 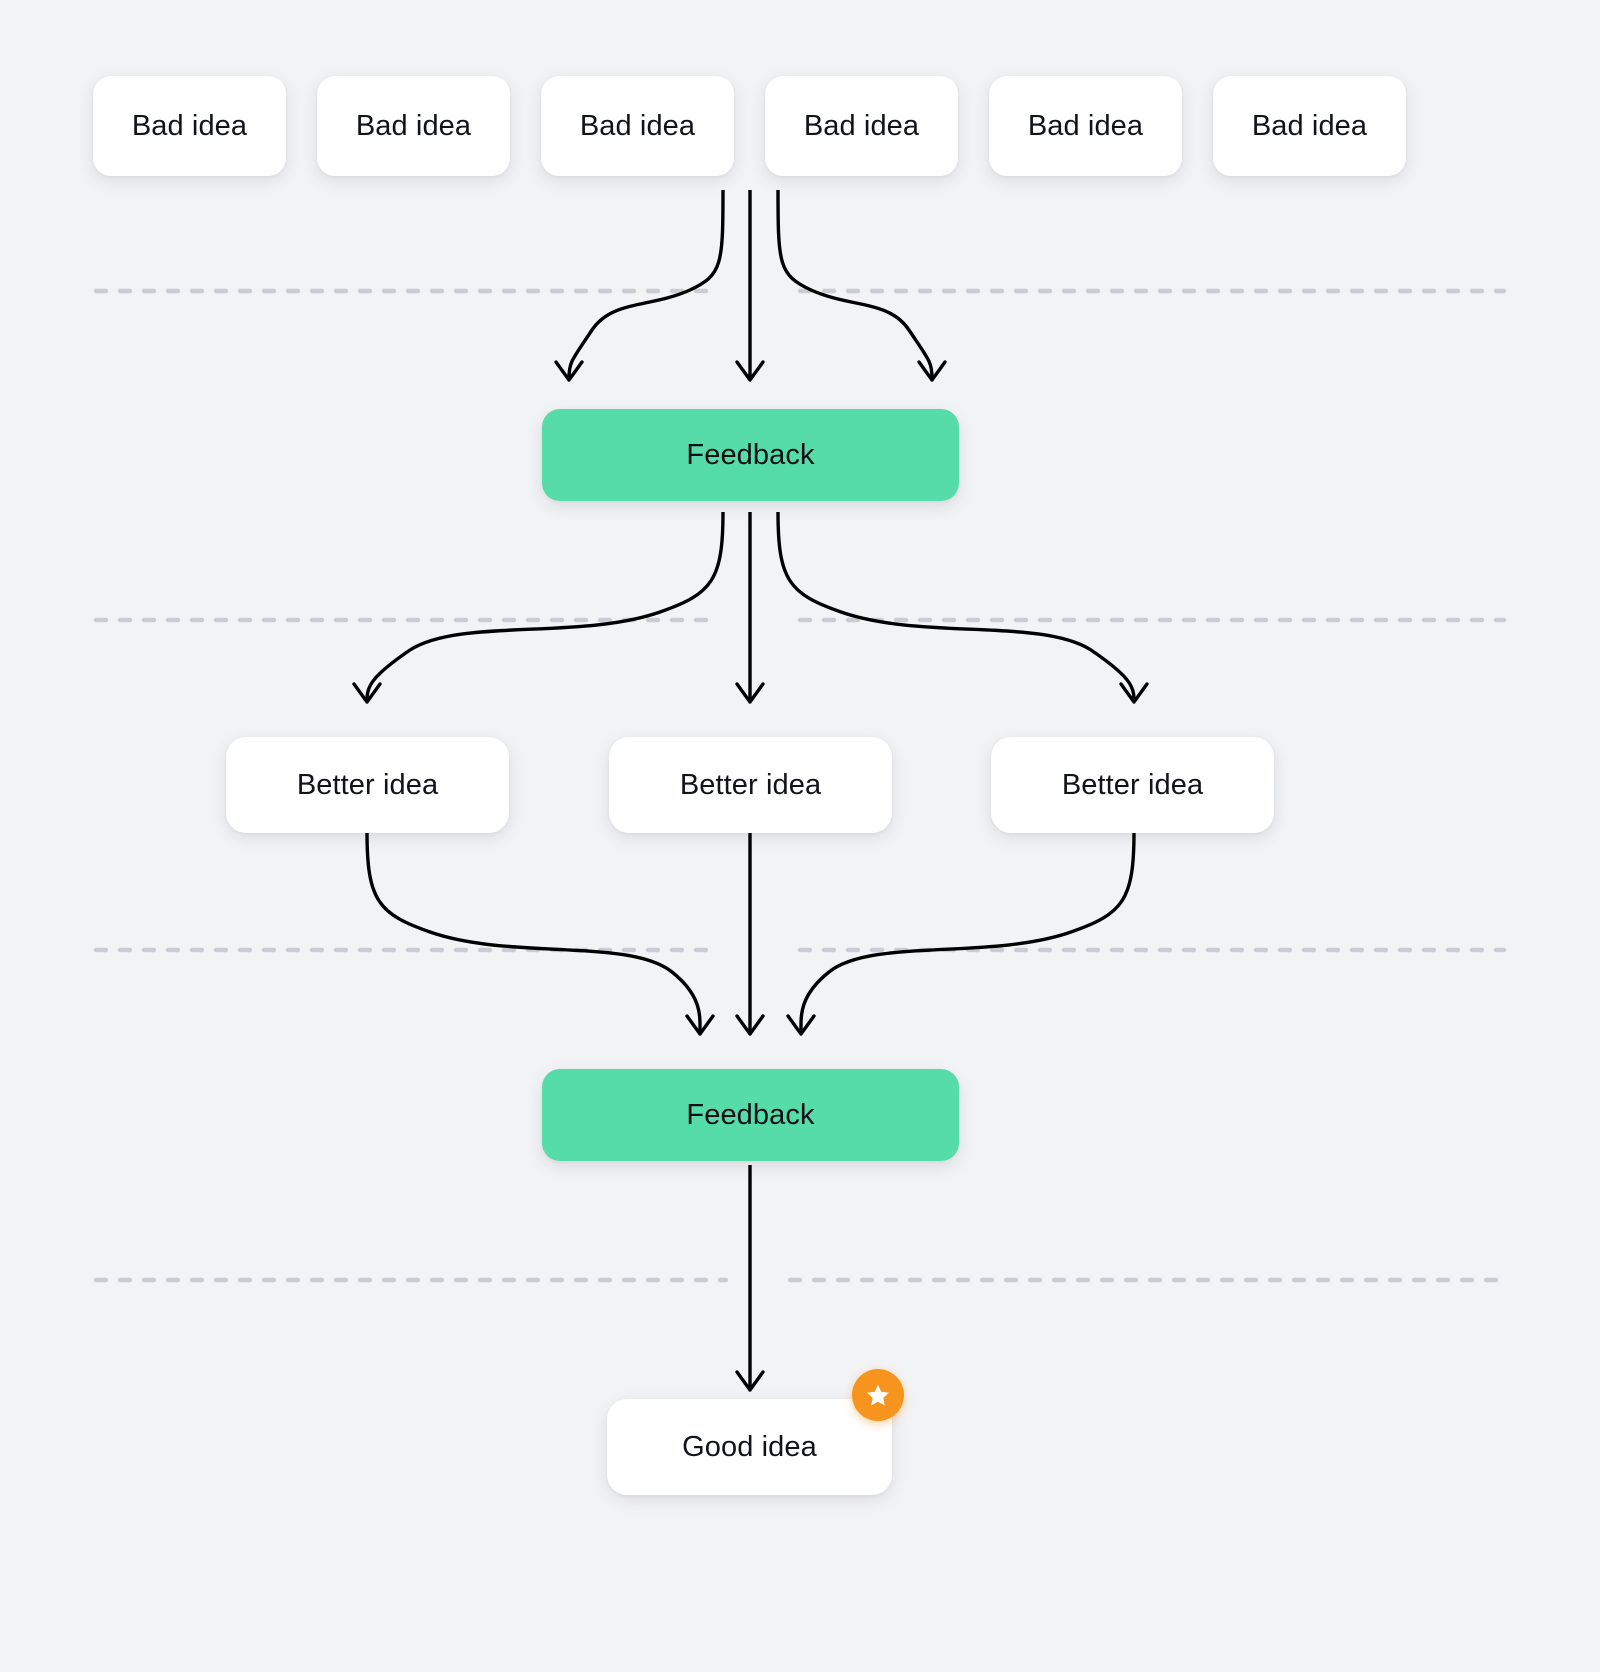 What do you see at coordinates (961, 933) in the screenshot?
I see `arrow-better-to-feedback-right` at bounding box center [961, 933].